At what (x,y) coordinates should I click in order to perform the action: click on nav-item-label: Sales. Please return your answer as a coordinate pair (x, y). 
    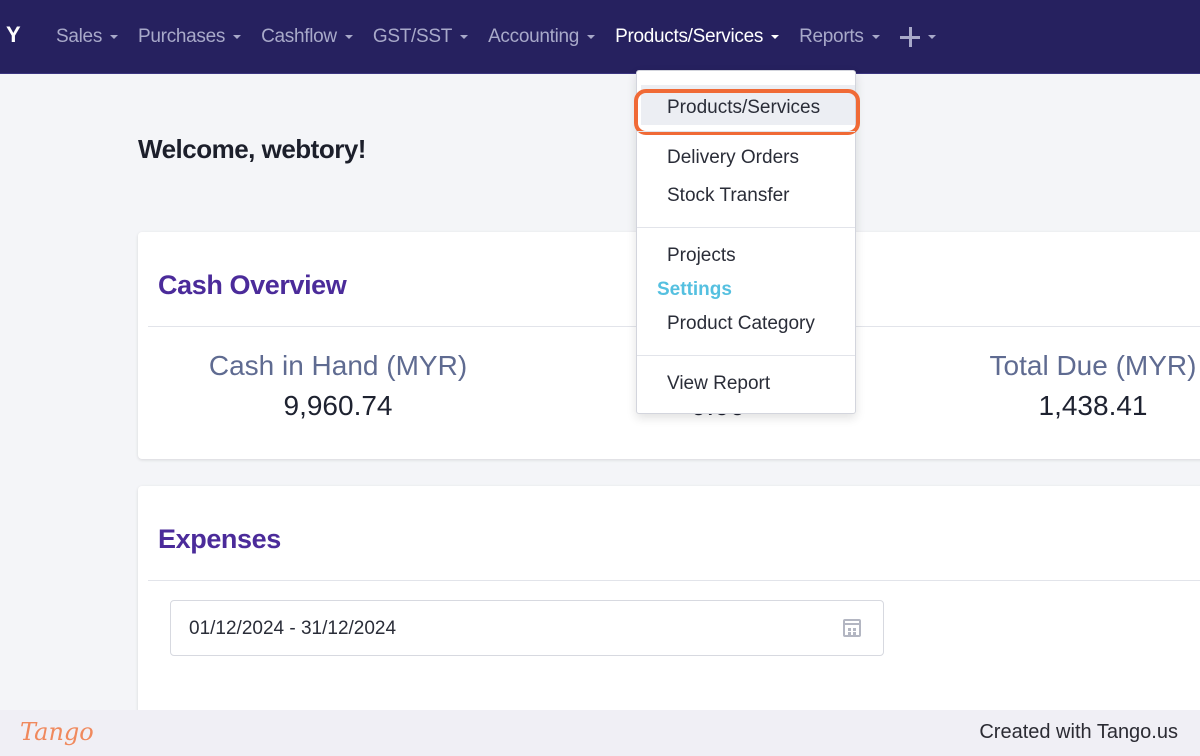
    Looking at the image, I should click on (79, 36).